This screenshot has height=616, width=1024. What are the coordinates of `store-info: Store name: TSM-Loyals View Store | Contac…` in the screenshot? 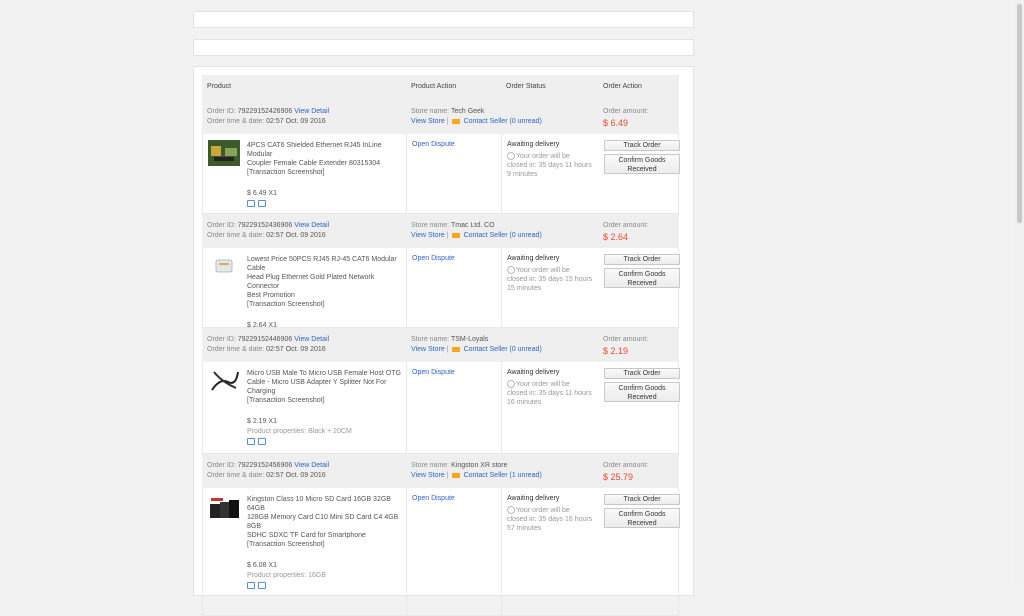 It's located at (476, 345).